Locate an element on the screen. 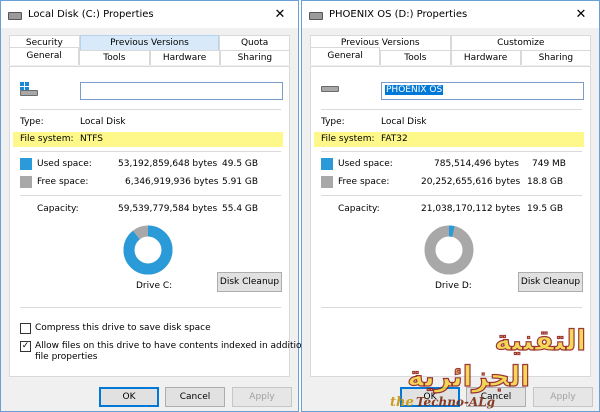 The width and height of the screenshot is (600, 412). compress-label: Compress this drive to save disk space is located at coordinates (123, 328).